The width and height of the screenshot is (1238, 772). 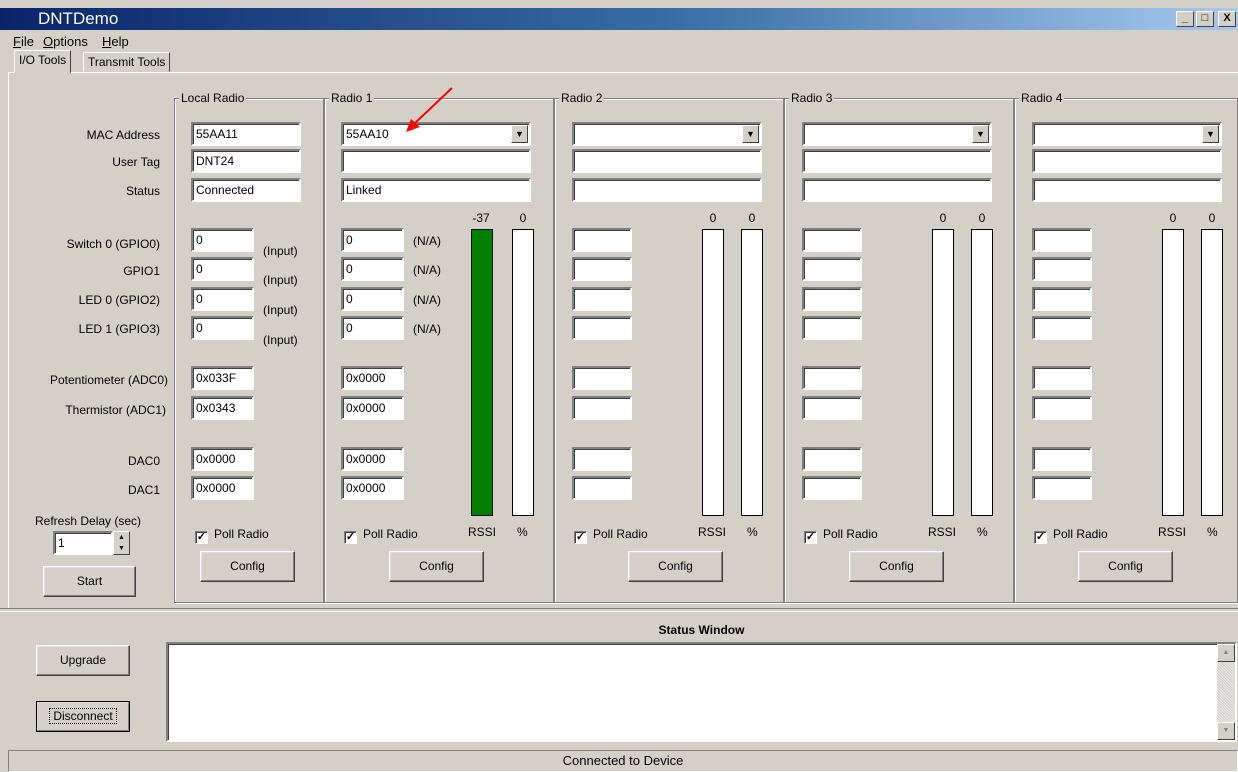 I want to click on local-poll-label: Poll Radio, so click(x=241, y=534).